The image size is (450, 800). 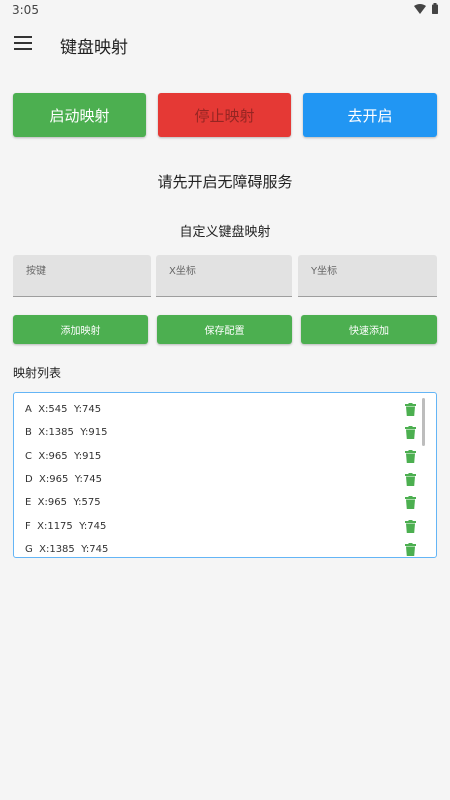 I want to click on page-title: 键盘映射, so click(x=94, y=48).